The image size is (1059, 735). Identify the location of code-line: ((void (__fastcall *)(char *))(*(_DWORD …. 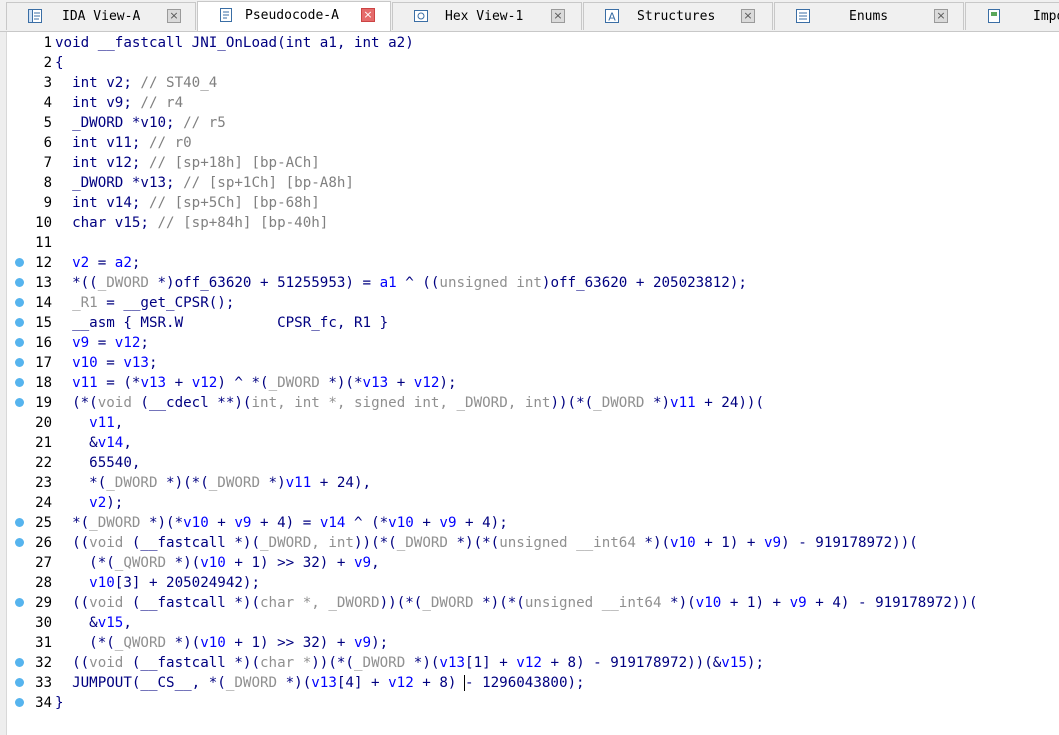
(409, 663).